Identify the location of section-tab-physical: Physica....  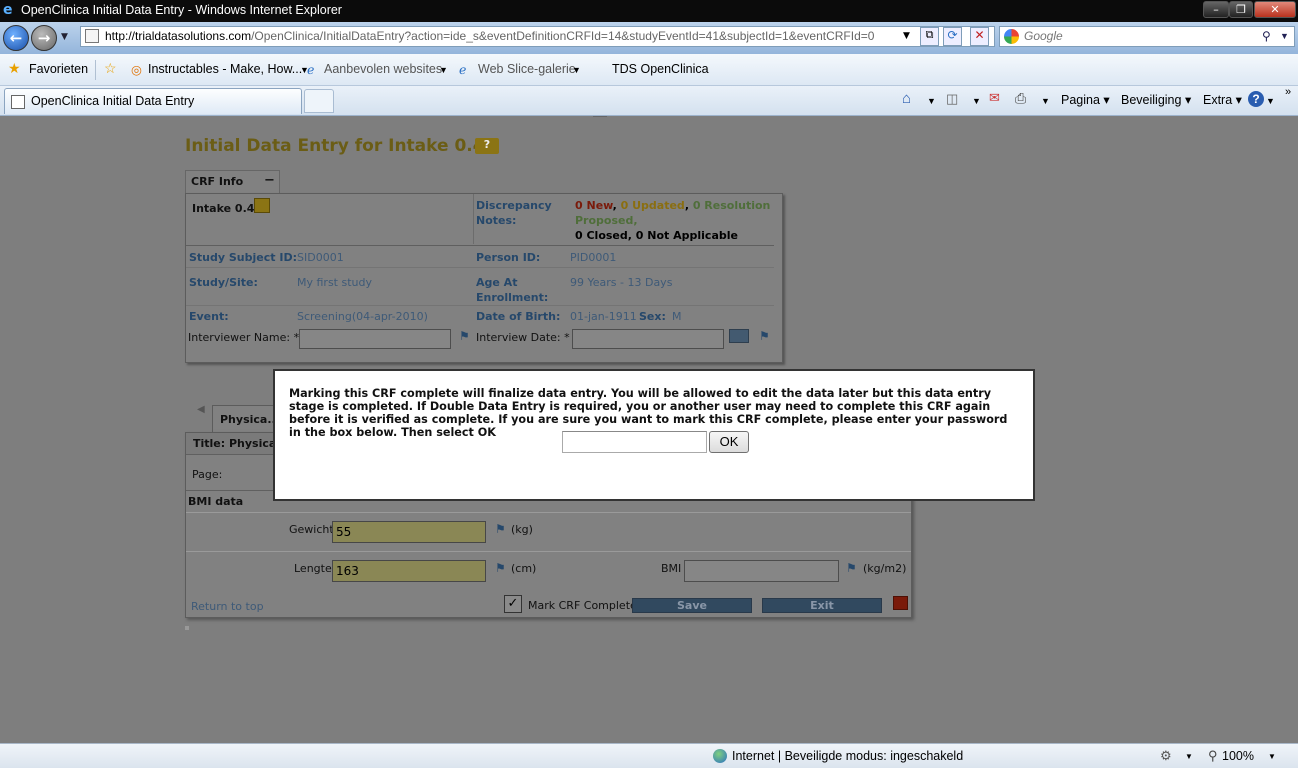
(246, 418).